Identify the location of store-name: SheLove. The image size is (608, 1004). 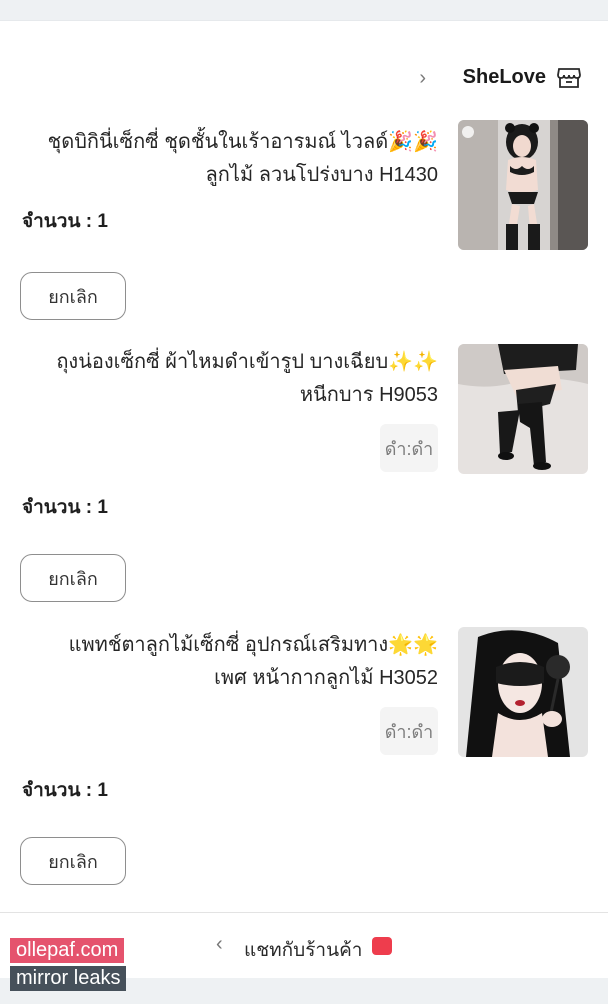
(504, 77).